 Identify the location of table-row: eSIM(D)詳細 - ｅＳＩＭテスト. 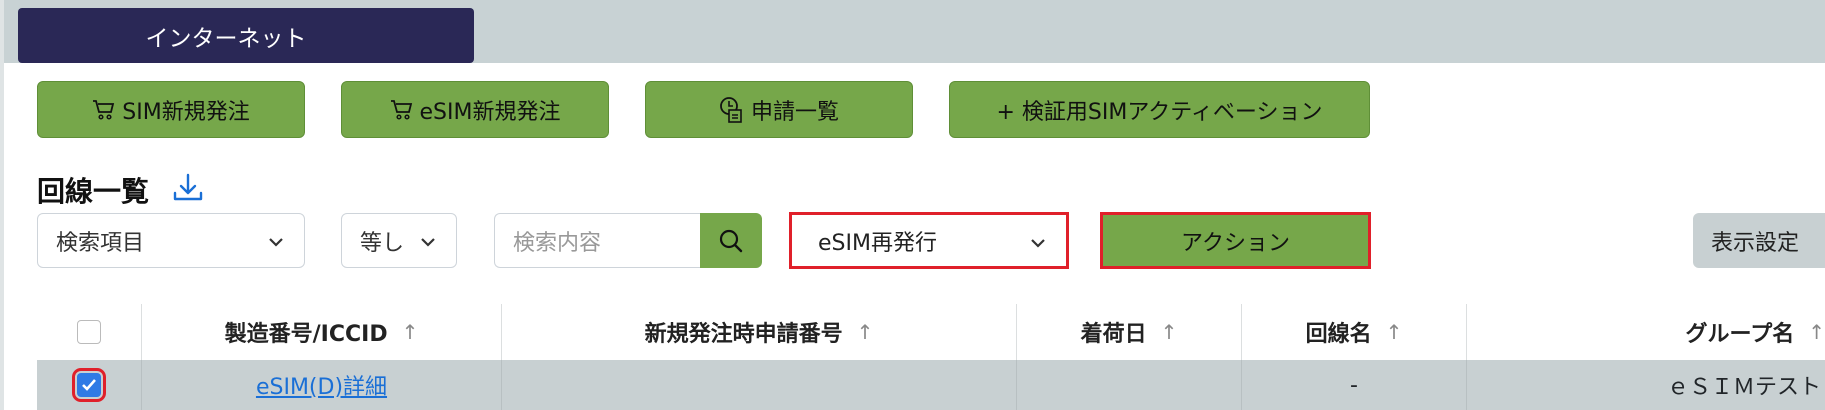
(931, 385).